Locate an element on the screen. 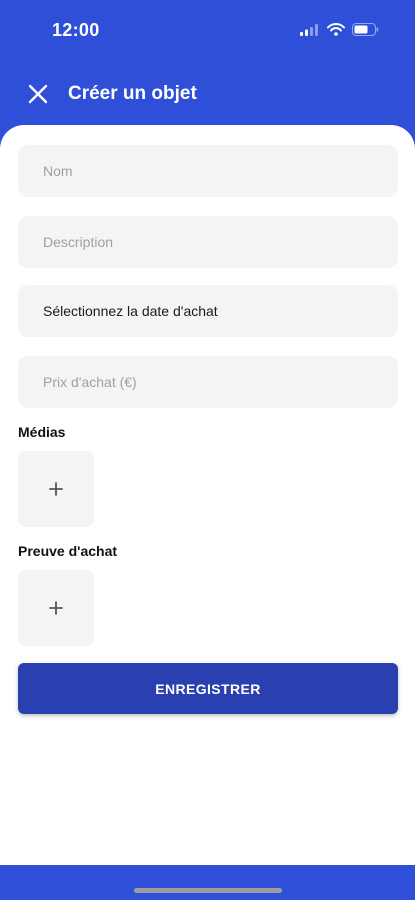  close-button is located at coordinates (38, 94).